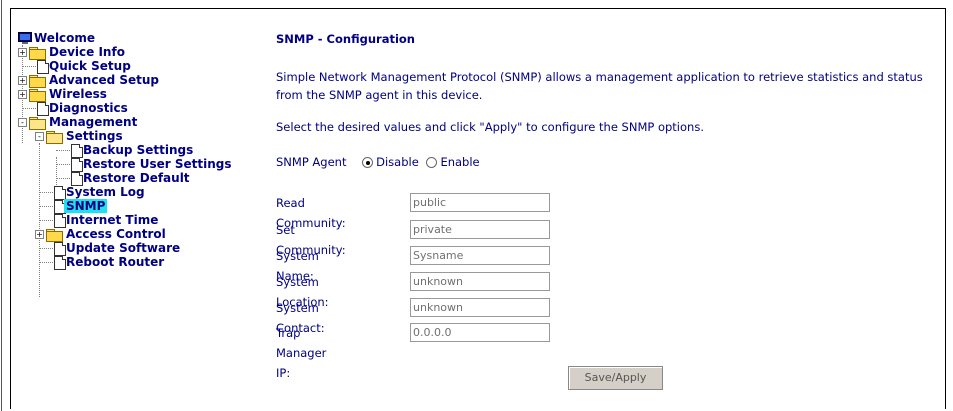 The width and height of the screenshot is (953, 411). What do you see at coordinates (105, 192) in the screenshot?
I see `sidebar-item-label: System Log` at bounding box center [105, 192].